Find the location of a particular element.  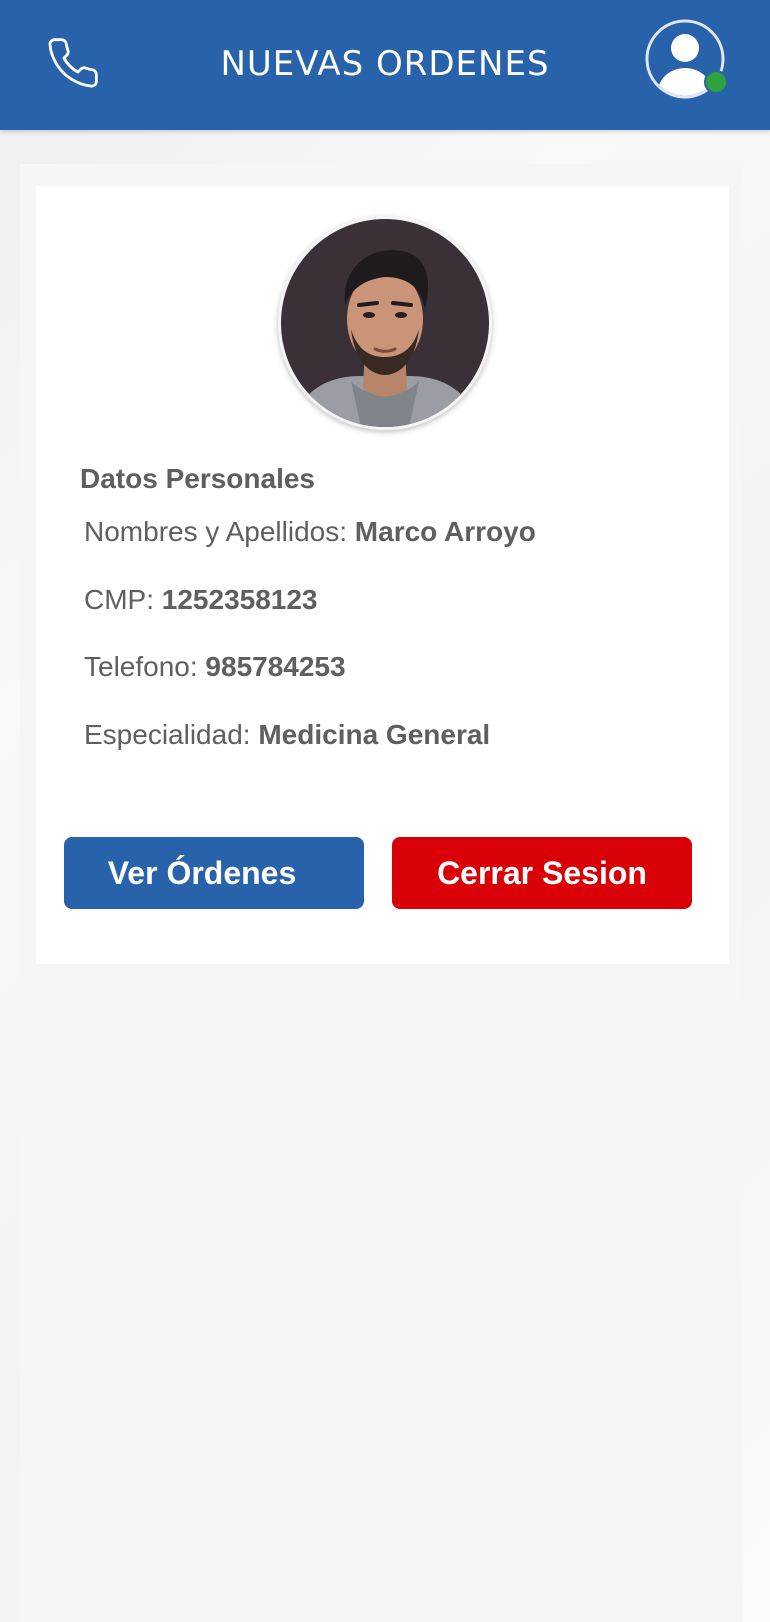

user-avatar-button is located at coordinates (687, 61).